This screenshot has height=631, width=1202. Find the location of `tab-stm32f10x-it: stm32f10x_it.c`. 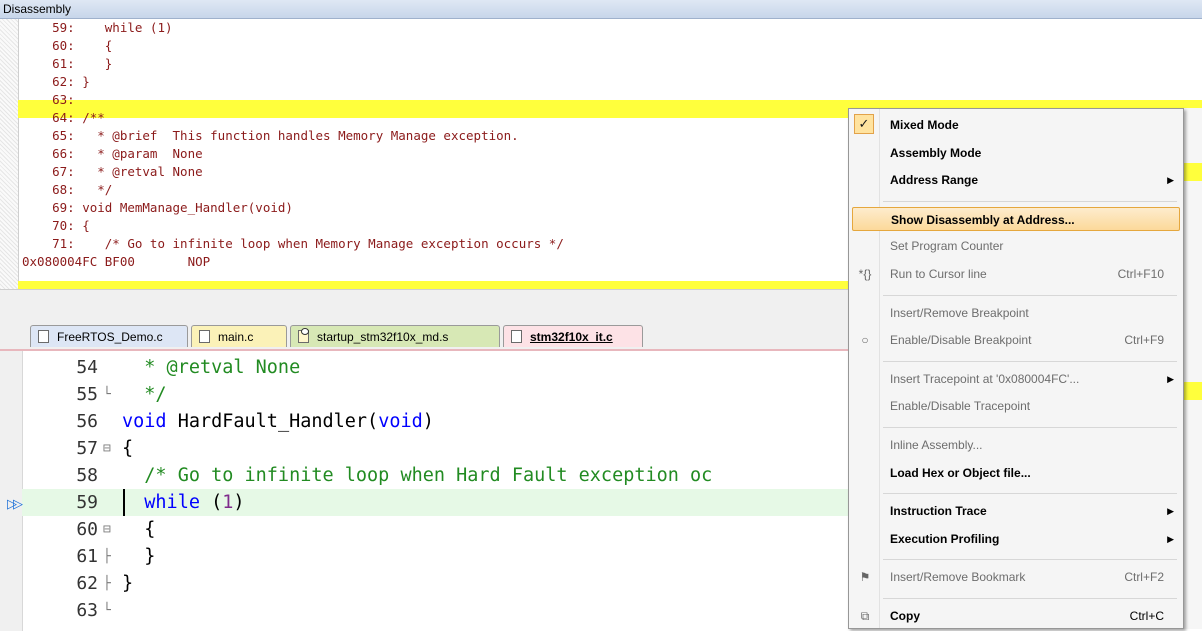

tab-stm32f10x-it: stm32f10x_it.c is located at coordinates (573, 336).